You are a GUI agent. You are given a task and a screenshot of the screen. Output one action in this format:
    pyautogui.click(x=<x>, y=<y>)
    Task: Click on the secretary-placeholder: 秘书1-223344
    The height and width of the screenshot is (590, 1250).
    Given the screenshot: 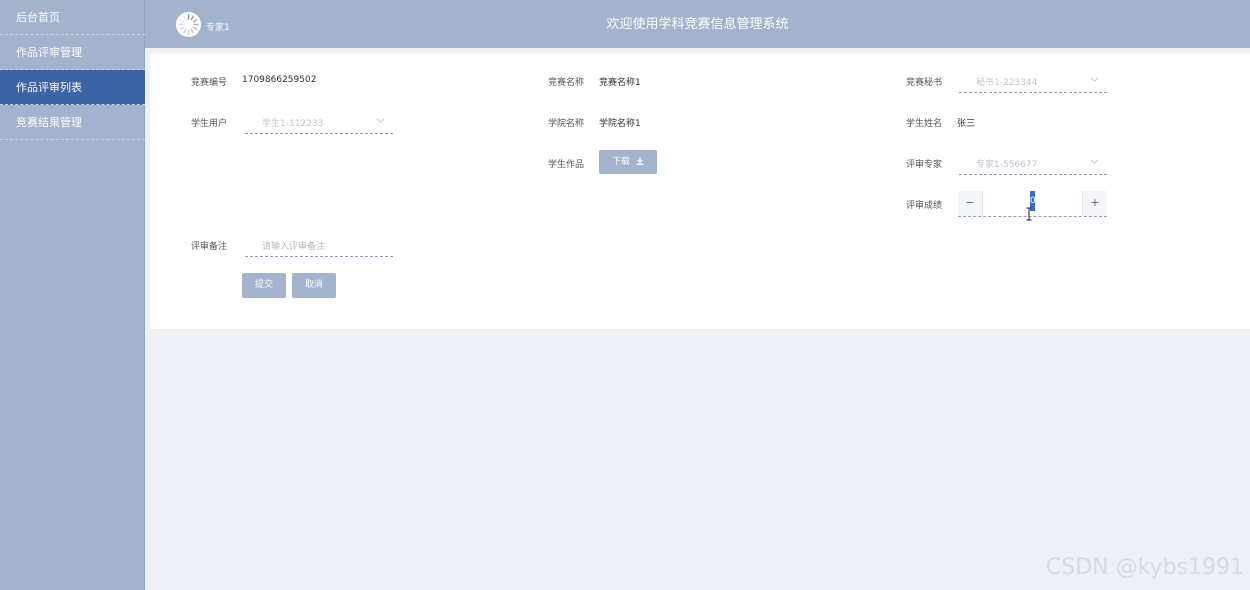 What is the action you would take?
    pyautogui.click(x=1007, y=83)
    